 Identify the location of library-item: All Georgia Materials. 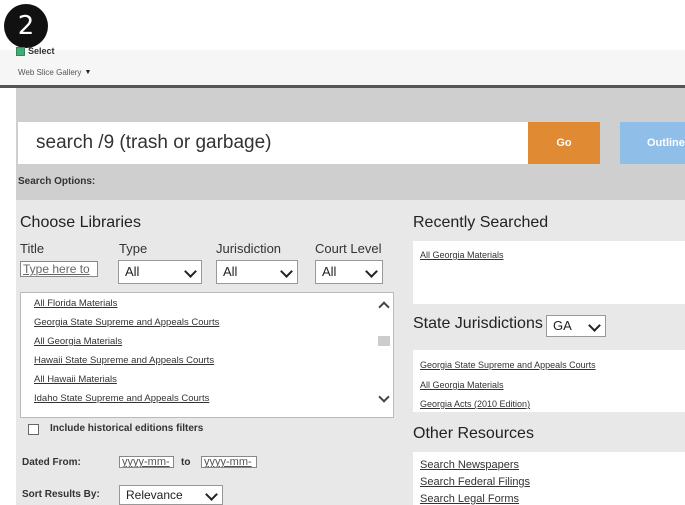
(78, 341).